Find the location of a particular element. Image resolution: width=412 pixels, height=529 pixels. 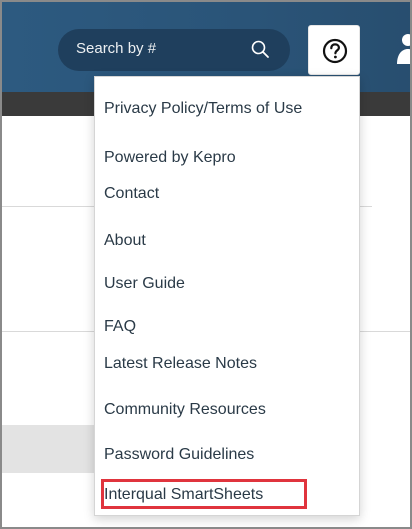

help-button is located at coordinates (334, 50).